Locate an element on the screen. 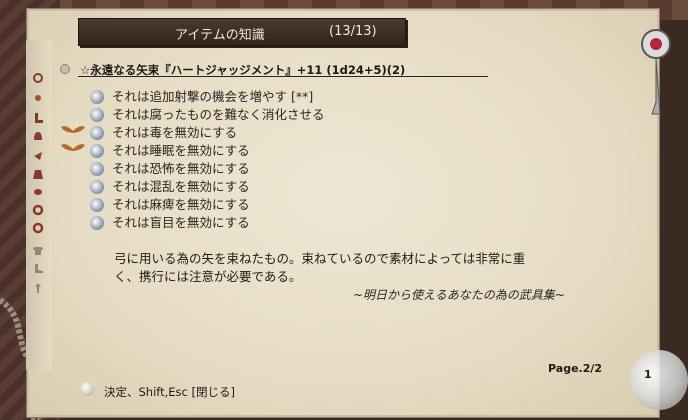 Image resolution: width=688 pixels, height=420 pixels. property-text: それは麻痺を無効にする is located at coordinates (181, 204).